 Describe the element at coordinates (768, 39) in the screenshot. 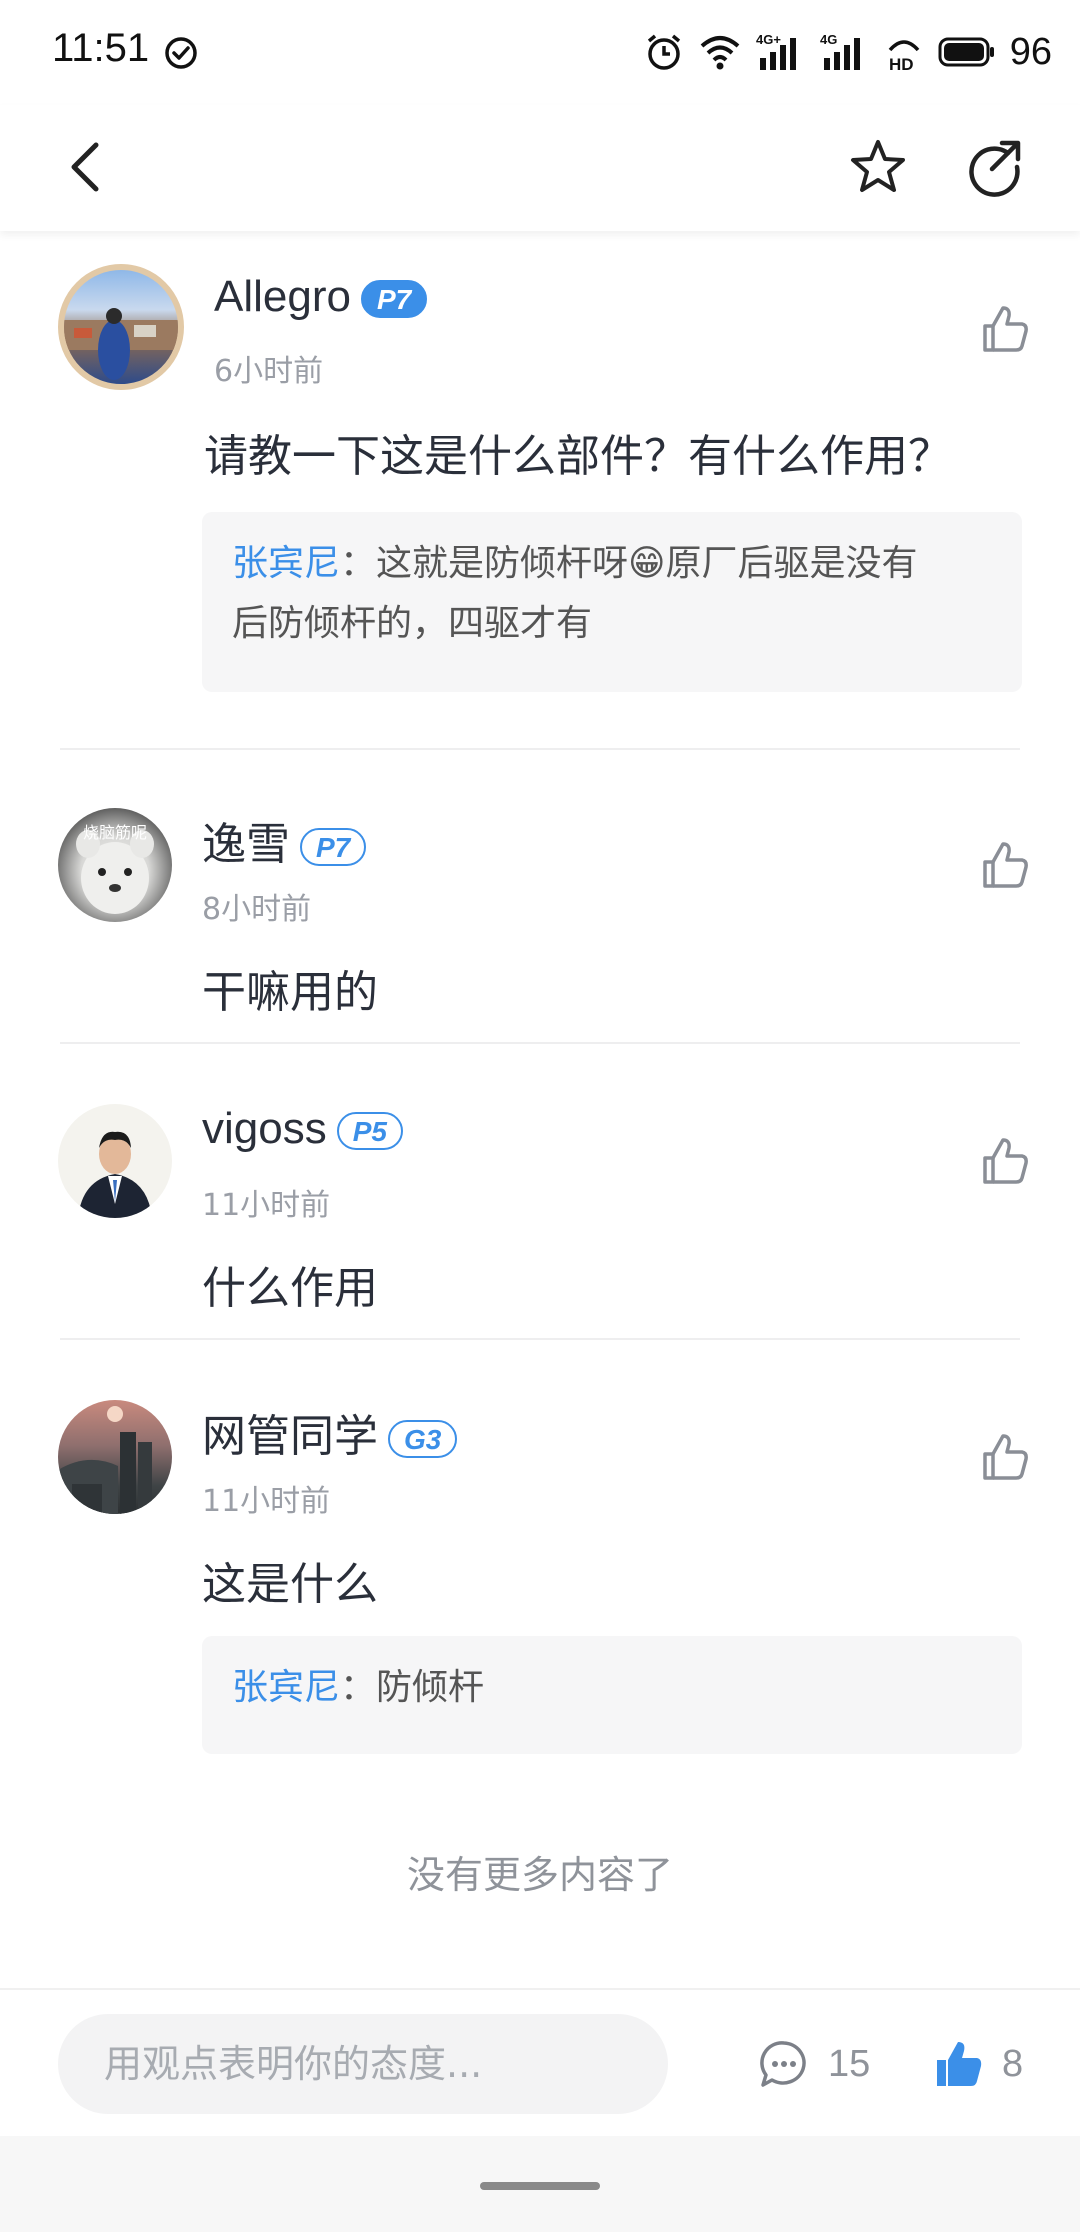

I see `svg-text: 4G+` at that location.